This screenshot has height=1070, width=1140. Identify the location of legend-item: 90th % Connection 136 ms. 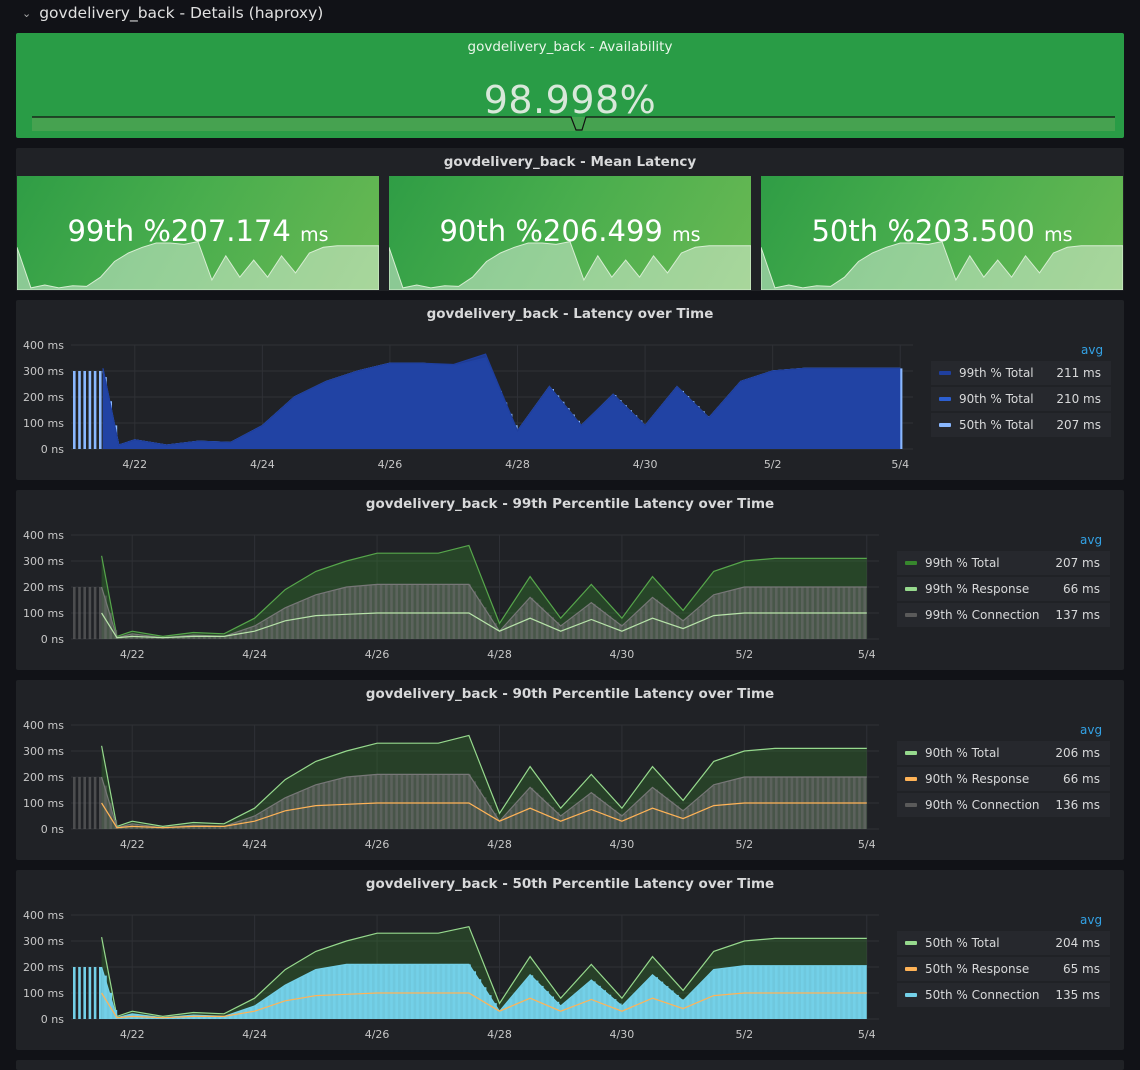
(1003, 805).